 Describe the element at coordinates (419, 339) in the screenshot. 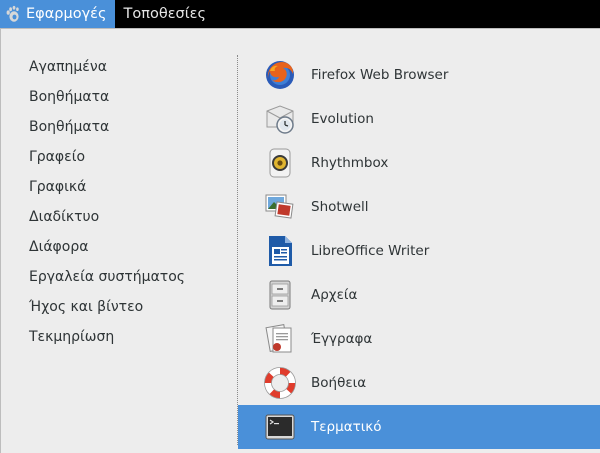

I see `app-documents: Έγγραφα` at that location.